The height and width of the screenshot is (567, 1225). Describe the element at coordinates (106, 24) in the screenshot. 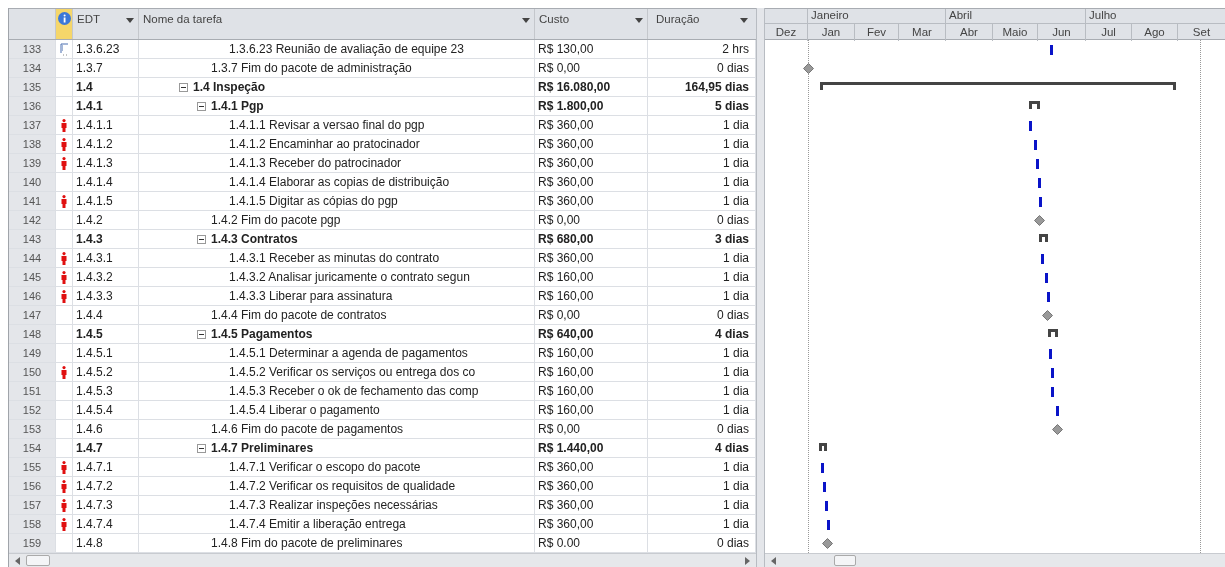

I see `column-header: EDT` at that location.